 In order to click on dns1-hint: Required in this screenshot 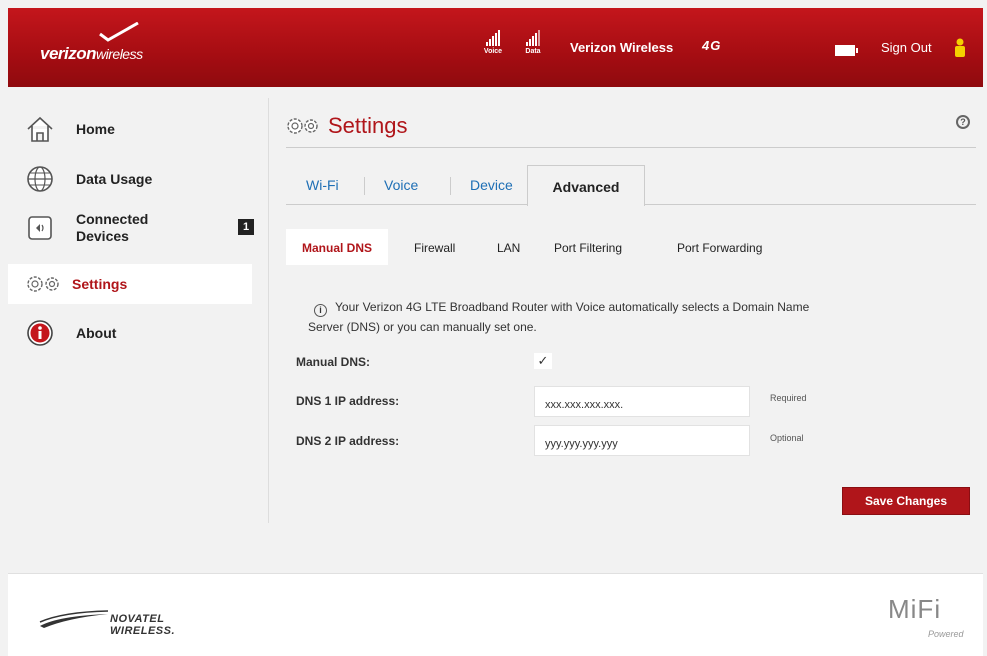, I will do `click(788, 398)`.